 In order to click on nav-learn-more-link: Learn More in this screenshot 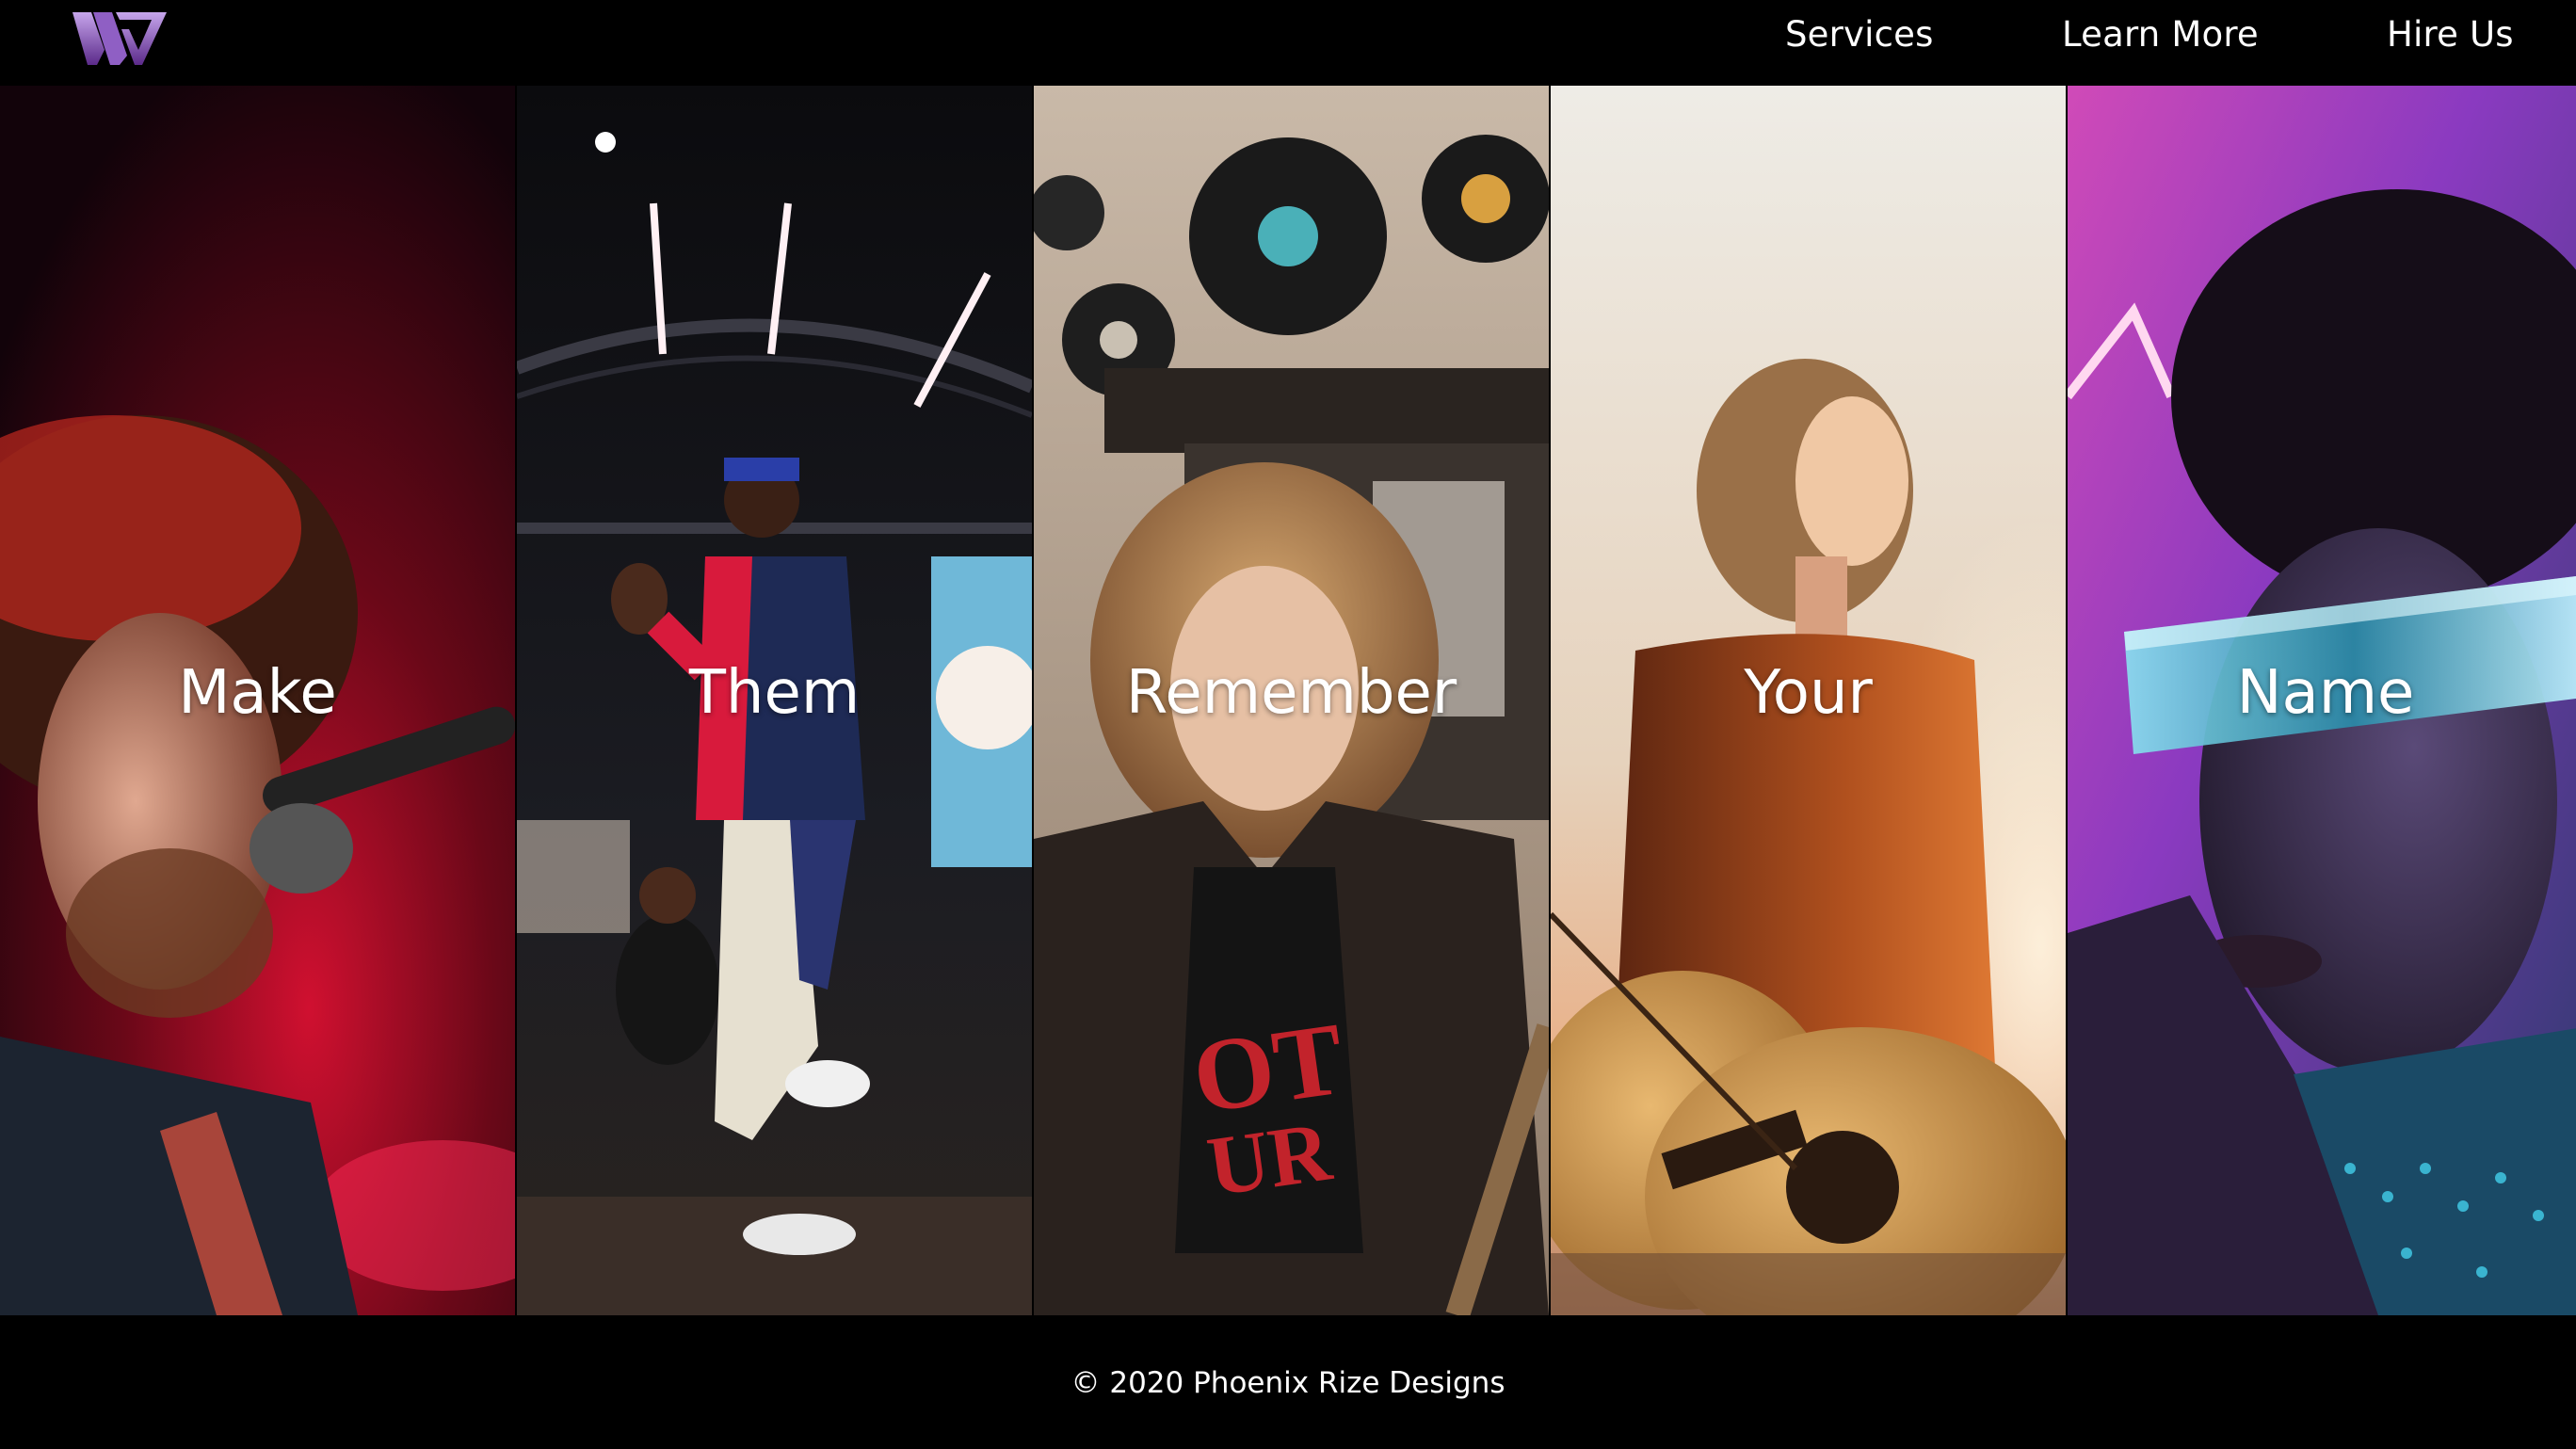, I will do `click(2160, 34)`.